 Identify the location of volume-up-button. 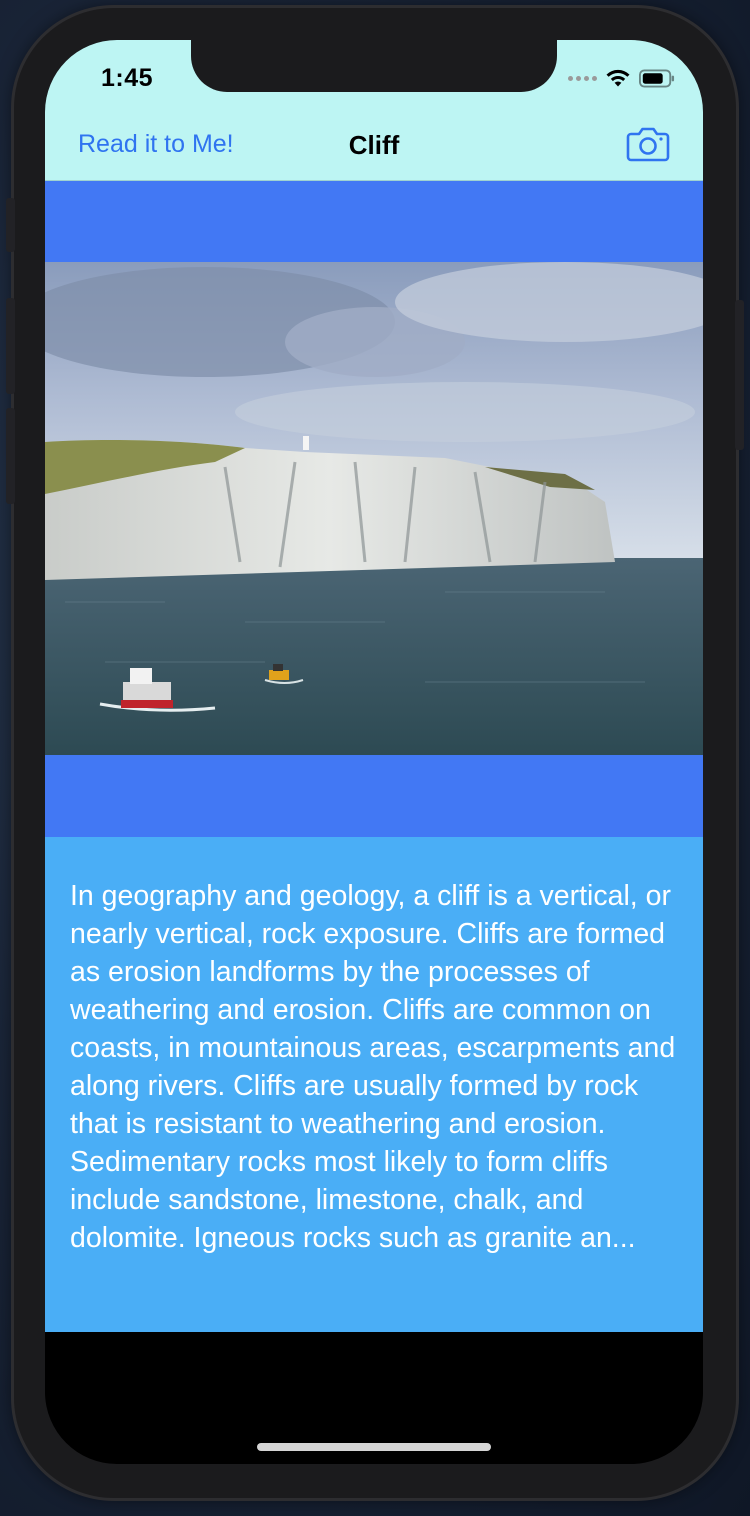
(10, 346).